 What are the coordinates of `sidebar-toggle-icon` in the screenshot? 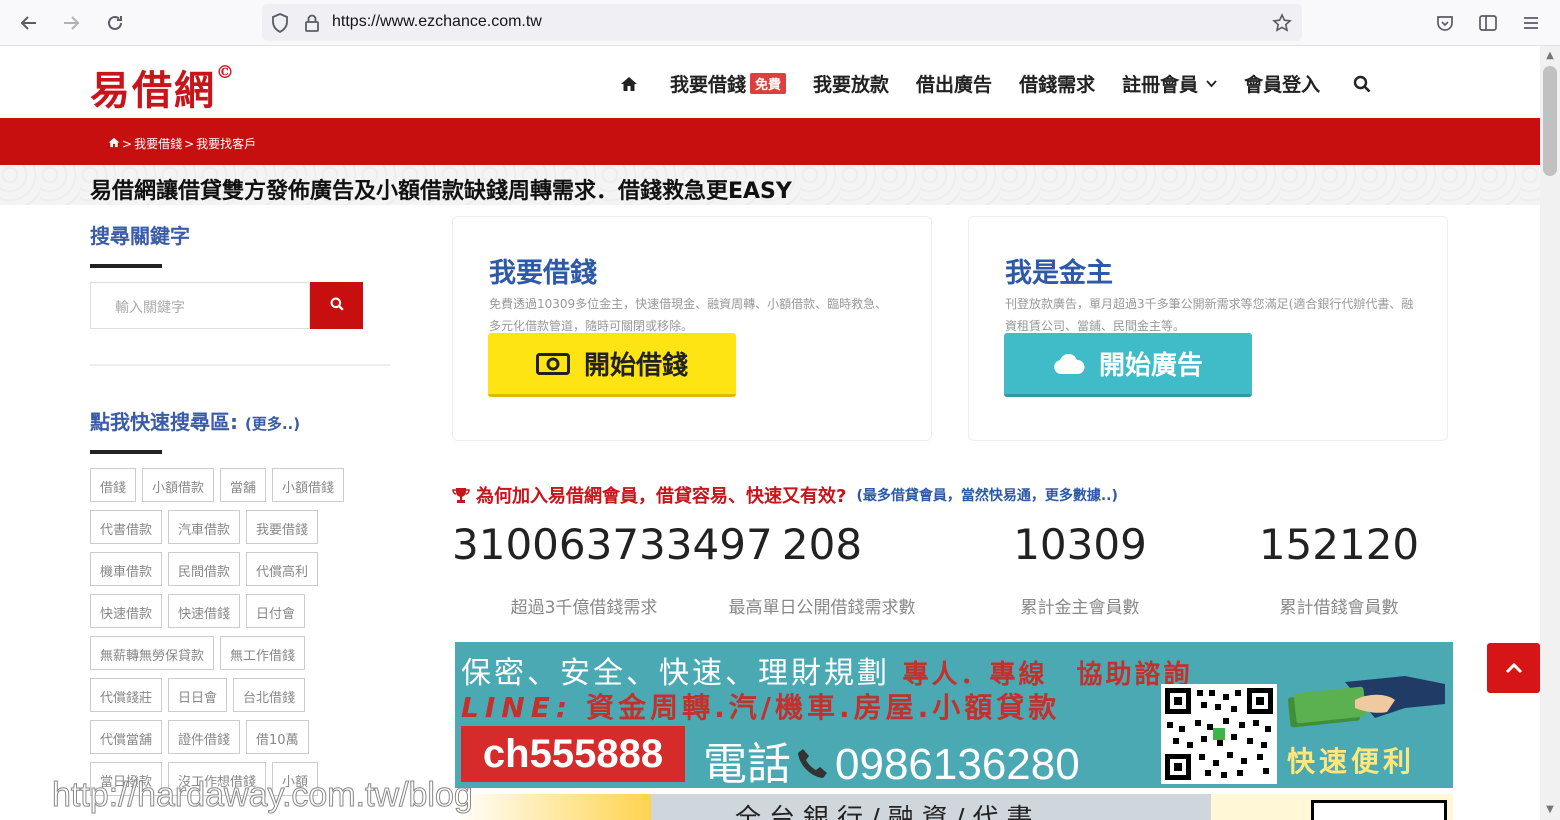 It's located at (1488, 23).